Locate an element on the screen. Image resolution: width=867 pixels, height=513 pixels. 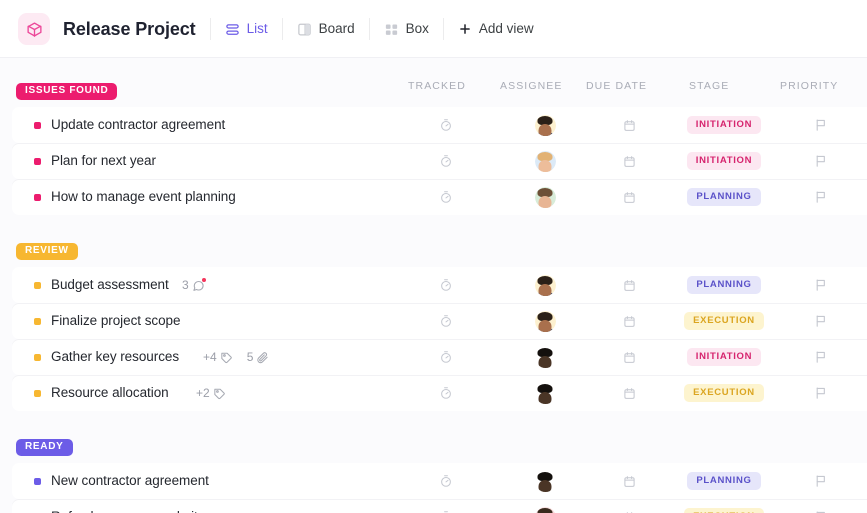
calendar-icon is located at coordinates (629, 285).